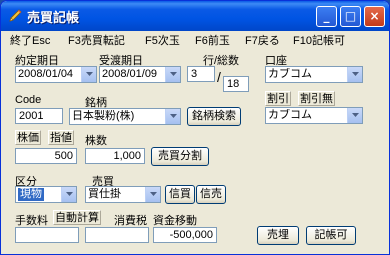  I want to click on account-value: カブコム, so click(290, 74).